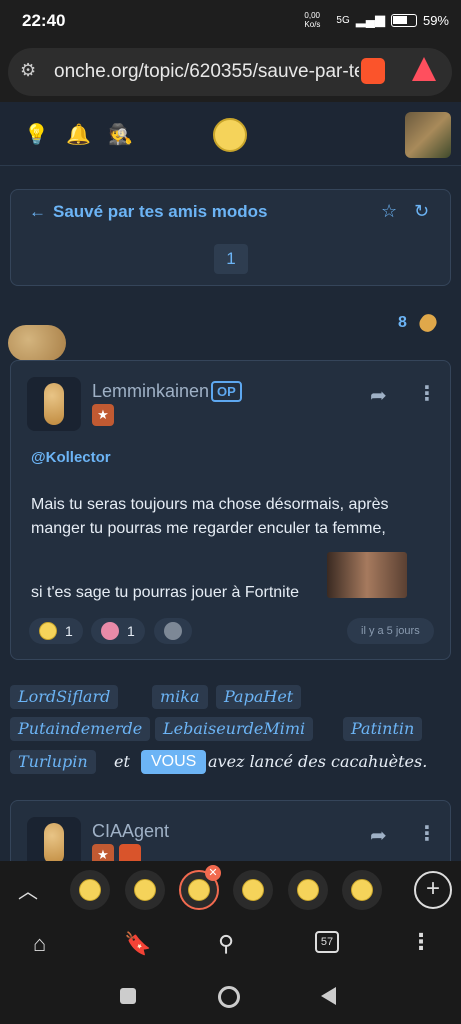 The width and height of the screenshot is (461, 1024). I want to click on tab-strip: ︿ ✕ +, so click(230, 890).